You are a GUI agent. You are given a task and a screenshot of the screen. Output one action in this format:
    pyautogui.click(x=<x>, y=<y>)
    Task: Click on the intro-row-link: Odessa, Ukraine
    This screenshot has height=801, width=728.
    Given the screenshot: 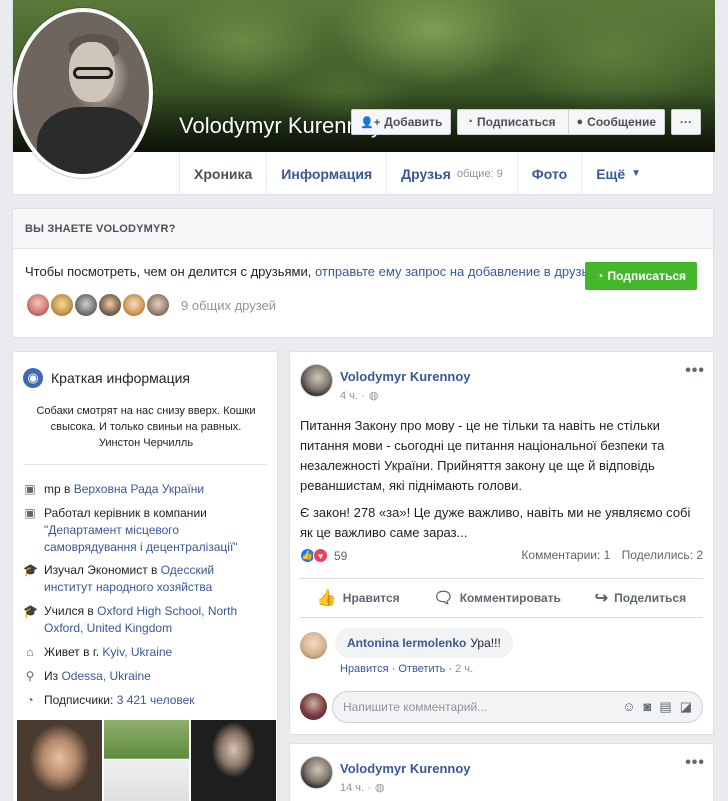 What is the action you would take?
    pyautogui.click(x=105, y=676)
    